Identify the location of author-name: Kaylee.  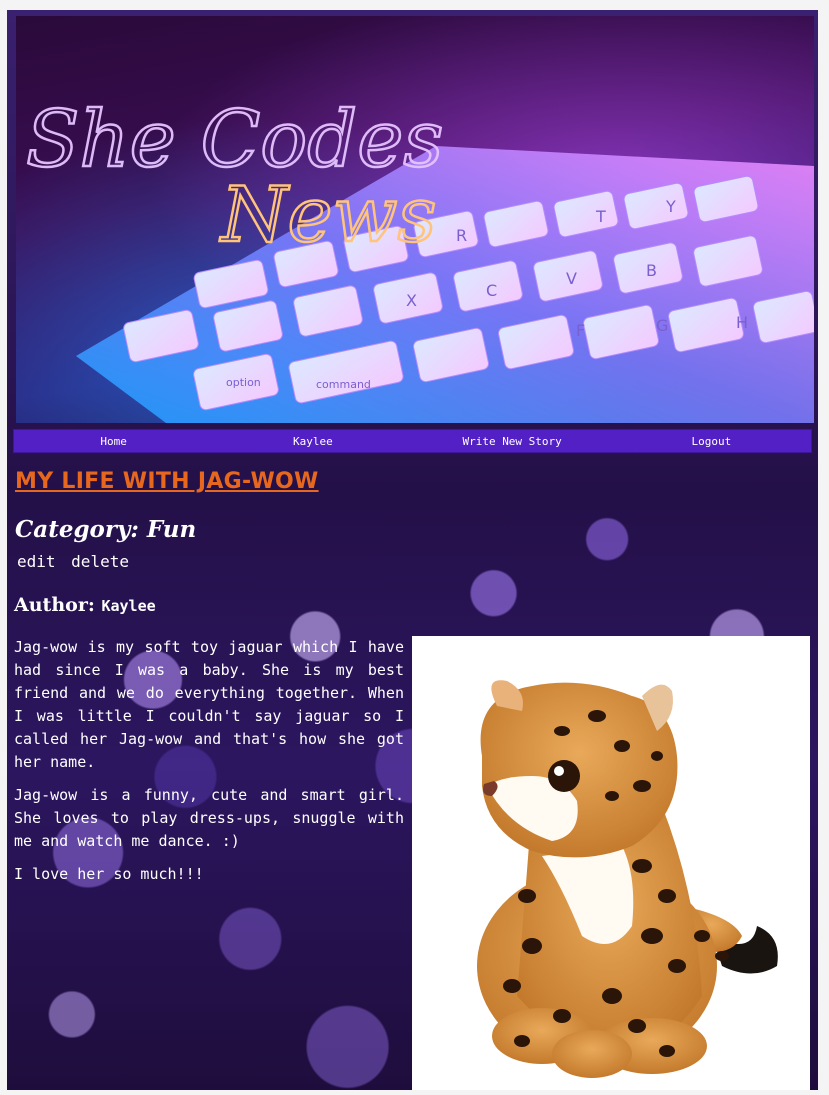
(128, 606).